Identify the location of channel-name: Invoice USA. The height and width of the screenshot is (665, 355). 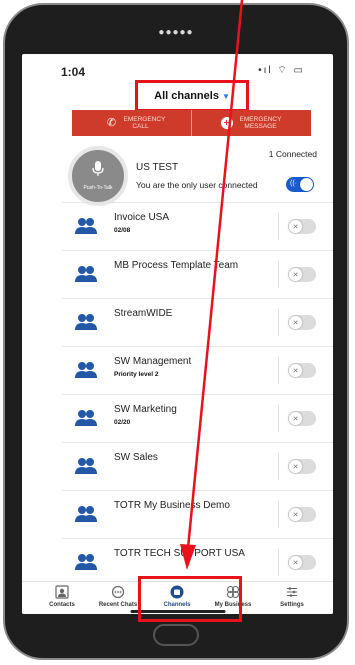
(142, 217).